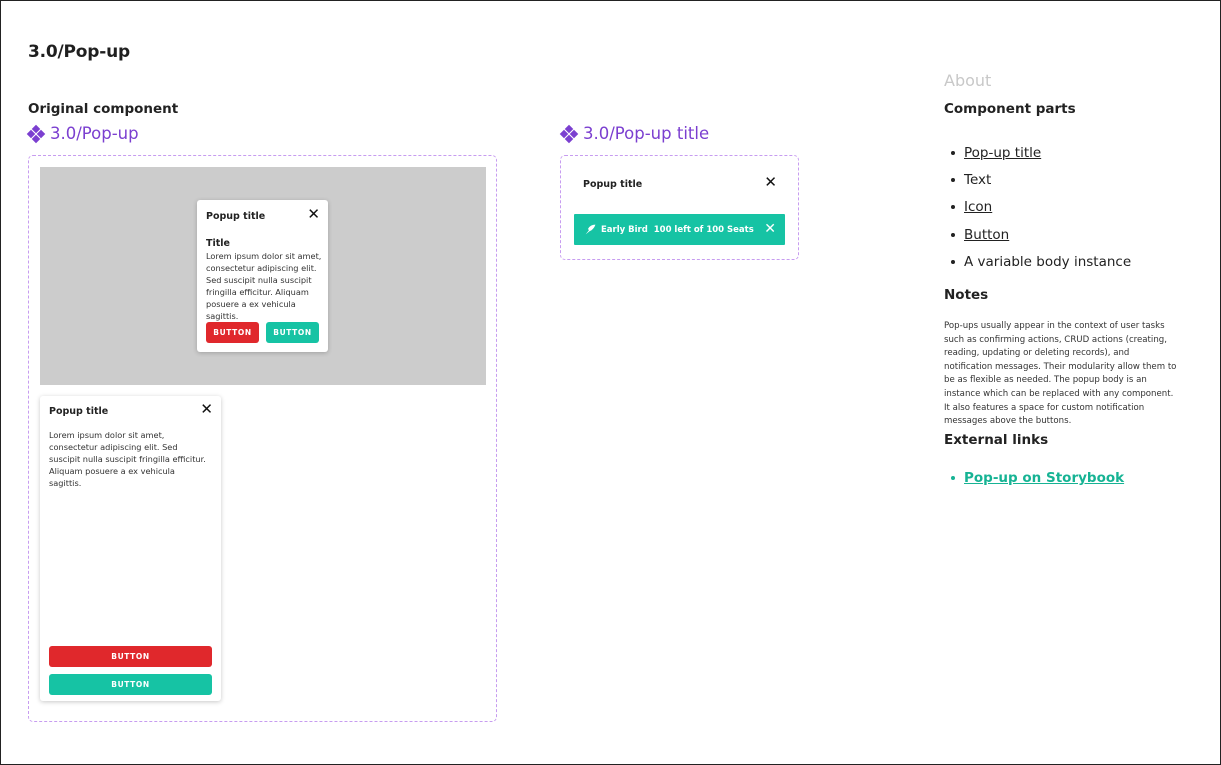 This screenshot has height=765, width=1221. What do you see at coordinates (986, 235) in the screenshot?
I see `part-link-button: Button` at bounding box center [986, 235].